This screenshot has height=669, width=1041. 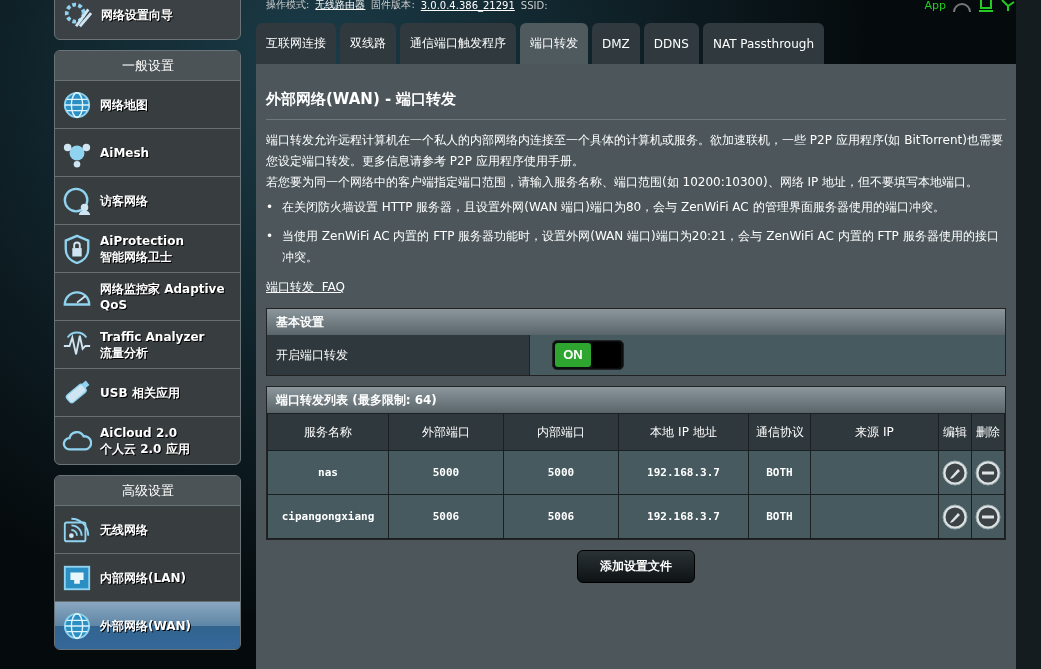 I want to click on menu-label: USB 相关应用, so click(x=140, y=392).